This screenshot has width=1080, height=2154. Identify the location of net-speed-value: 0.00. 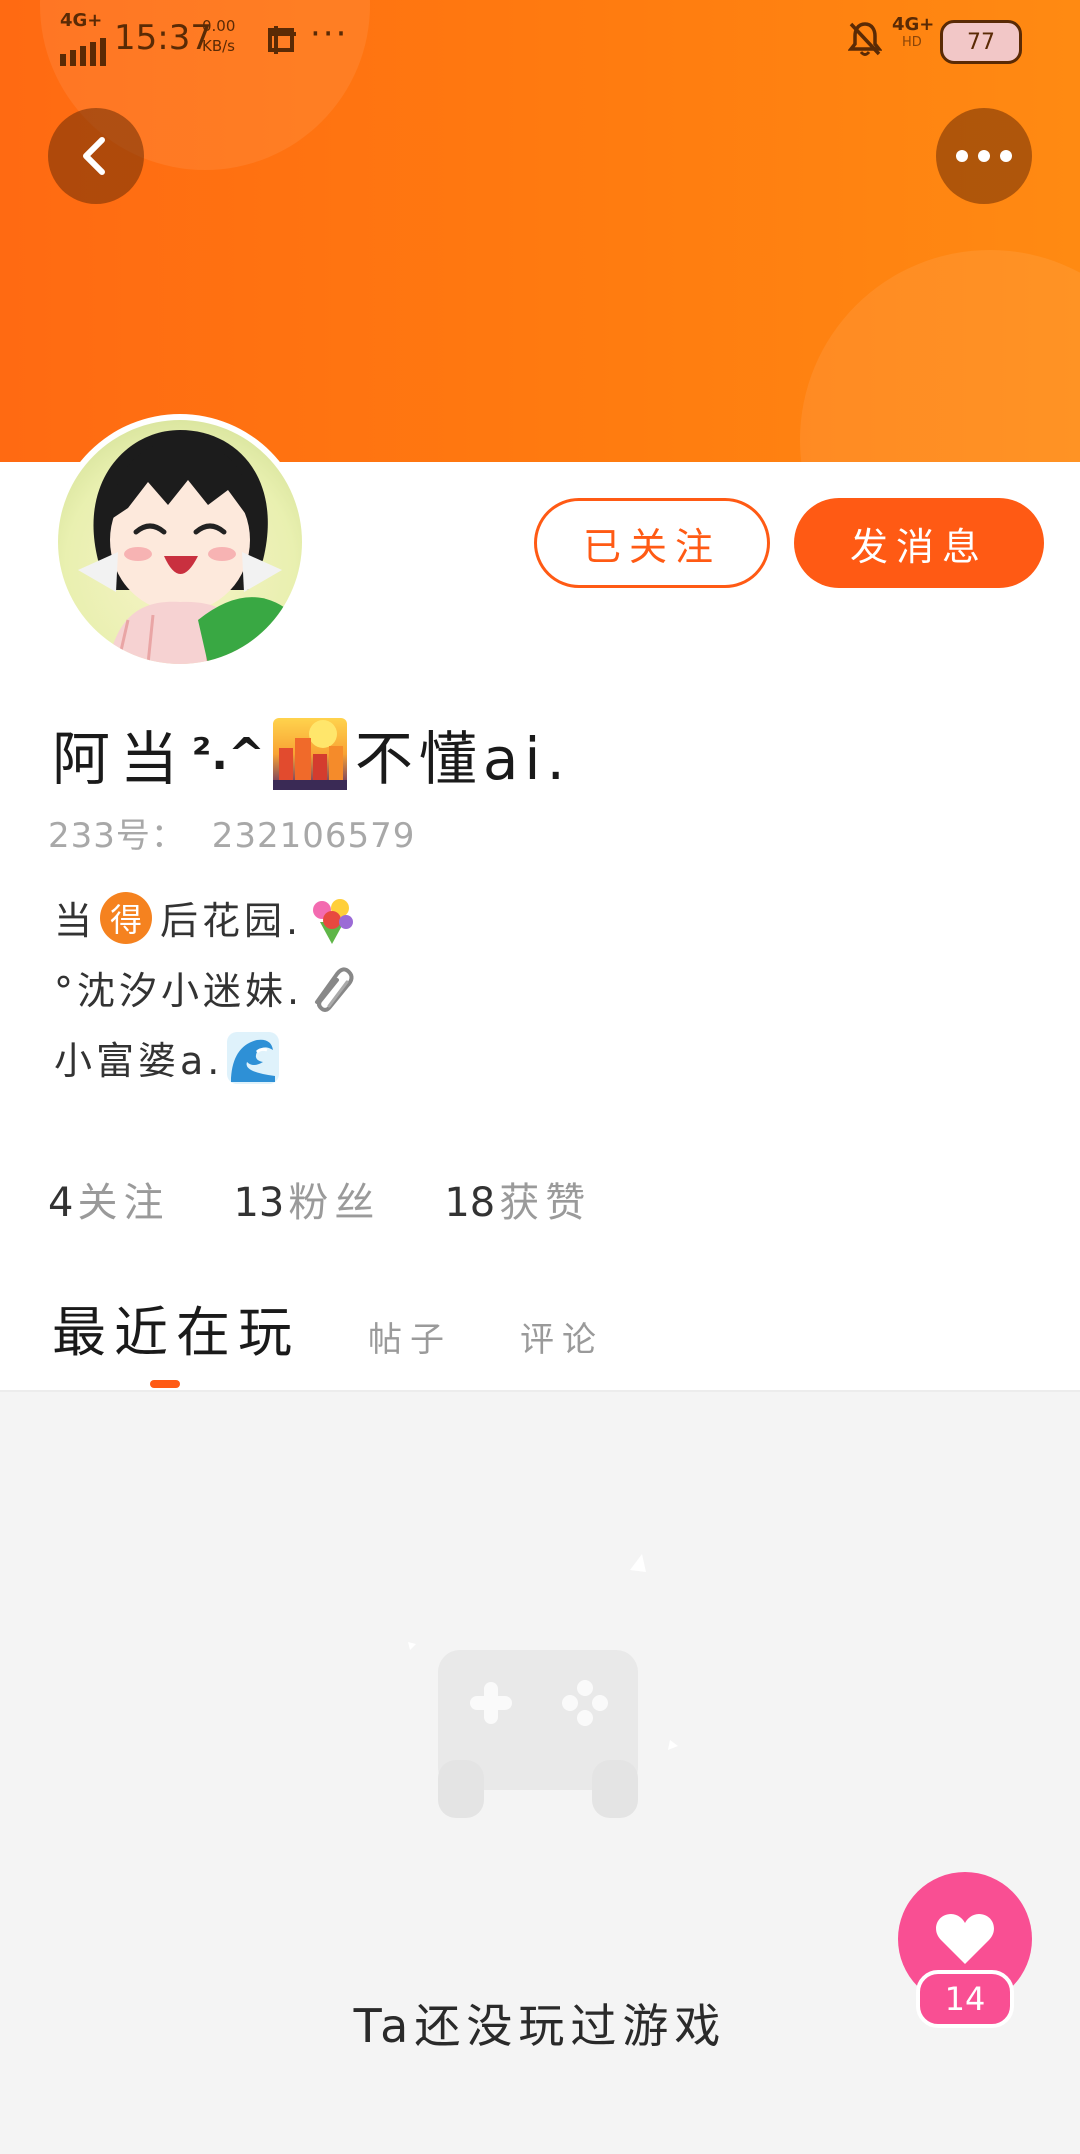
(219, 26).